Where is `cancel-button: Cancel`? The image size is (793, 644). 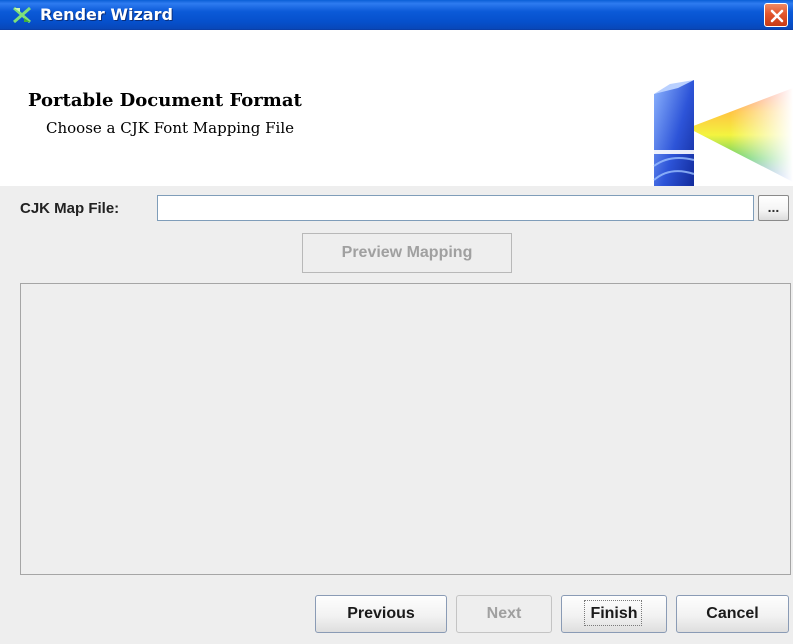 cancel-button: Cancel is located at coordinates (732, 614).